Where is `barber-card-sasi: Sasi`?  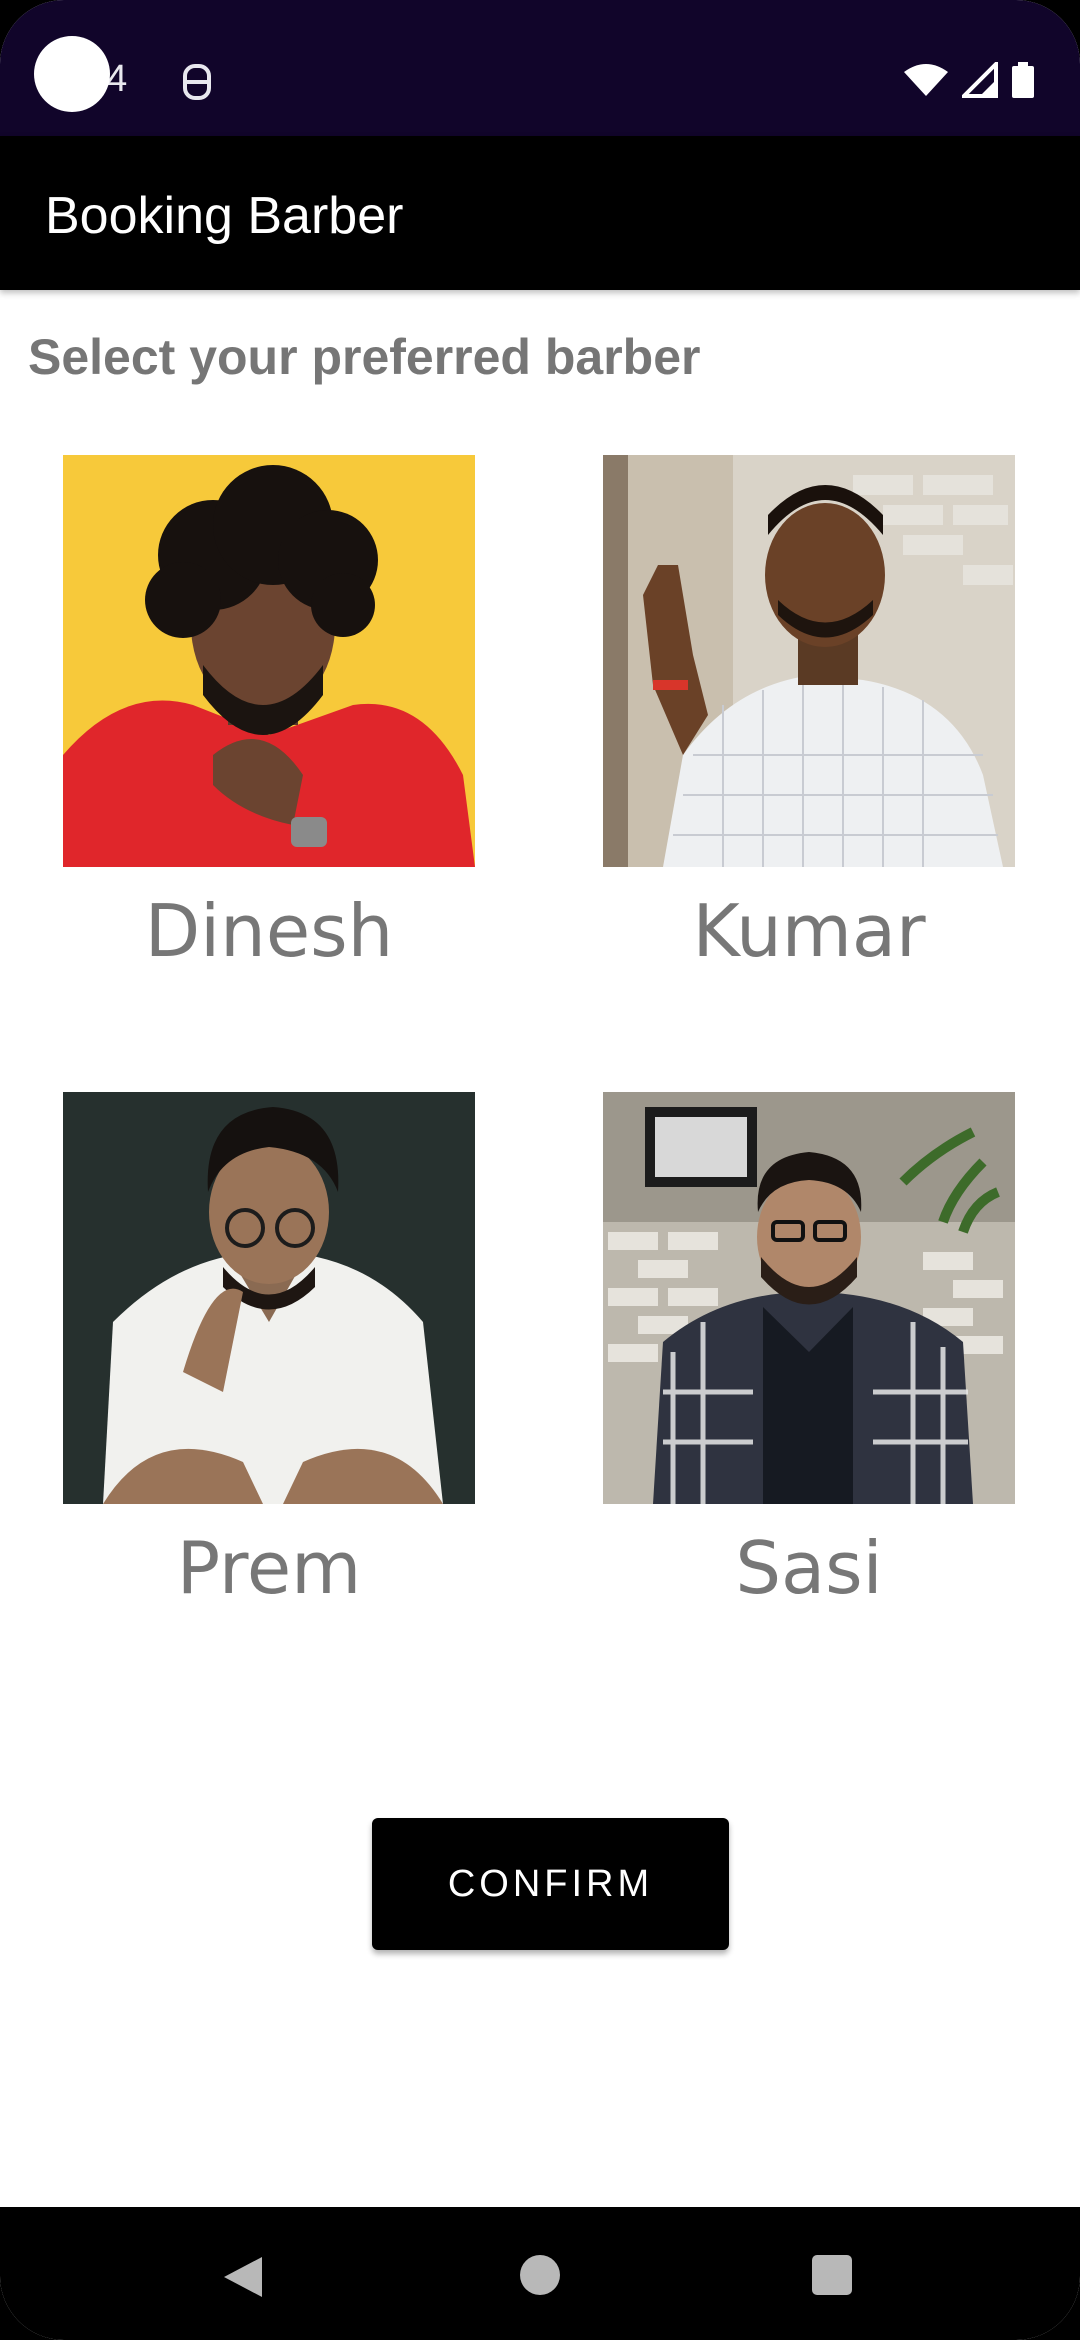
barber-card-sasi: Sasi is located at coordinates (809, 1351).